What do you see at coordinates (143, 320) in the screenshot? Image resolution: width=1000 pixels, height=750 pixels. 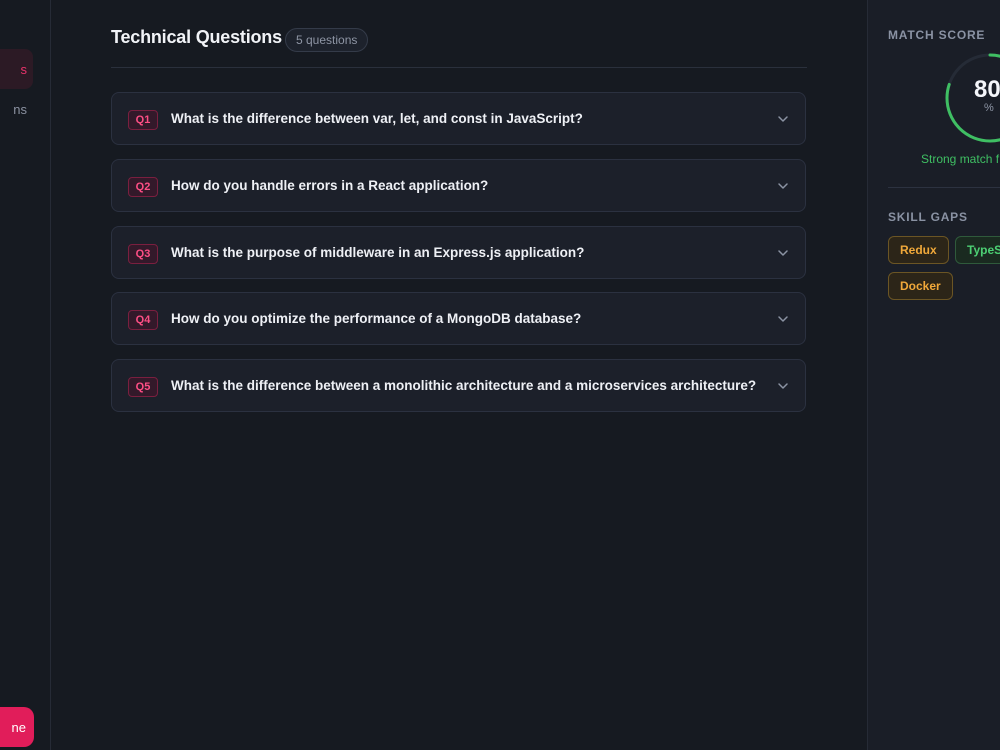 I see `question-number-badge: Q4` at bounding box center [143, 320].